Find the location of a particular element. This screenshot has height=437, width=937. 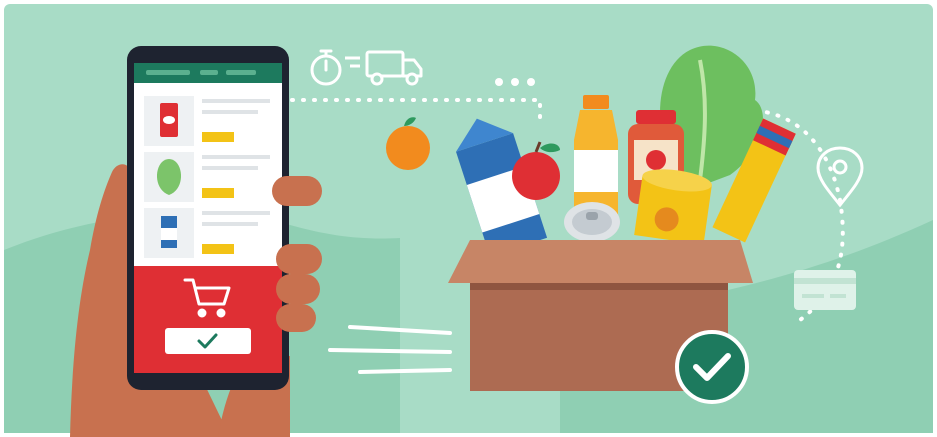

canned-food is located at coordinates (673, 207).